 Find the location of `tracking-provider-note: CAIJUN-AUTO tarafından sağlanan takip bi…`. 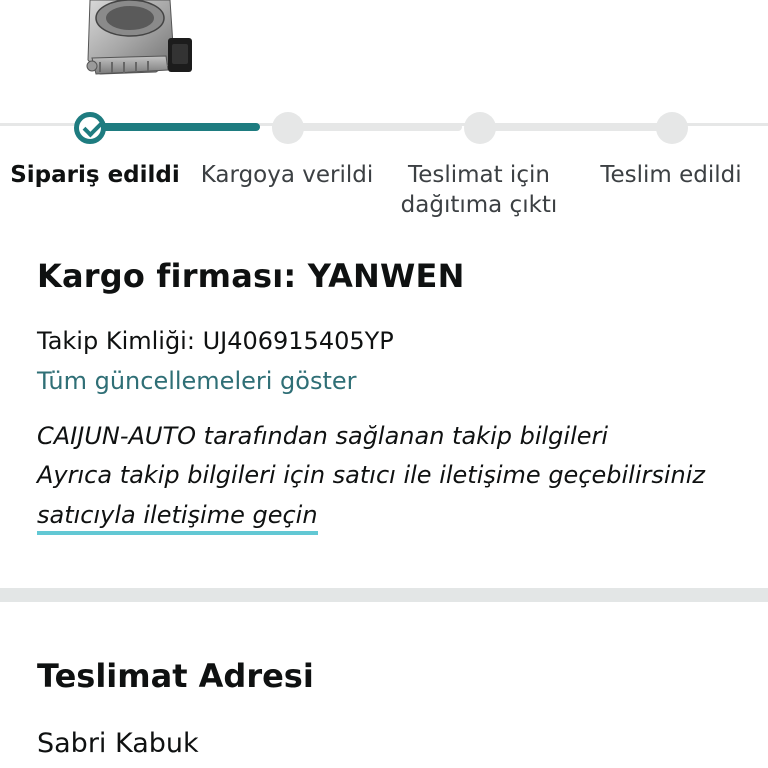

tracking-provider-note: CAIJUN-AUTO tarafından sağlanan takip bi… is located at coordinates (323, 436).